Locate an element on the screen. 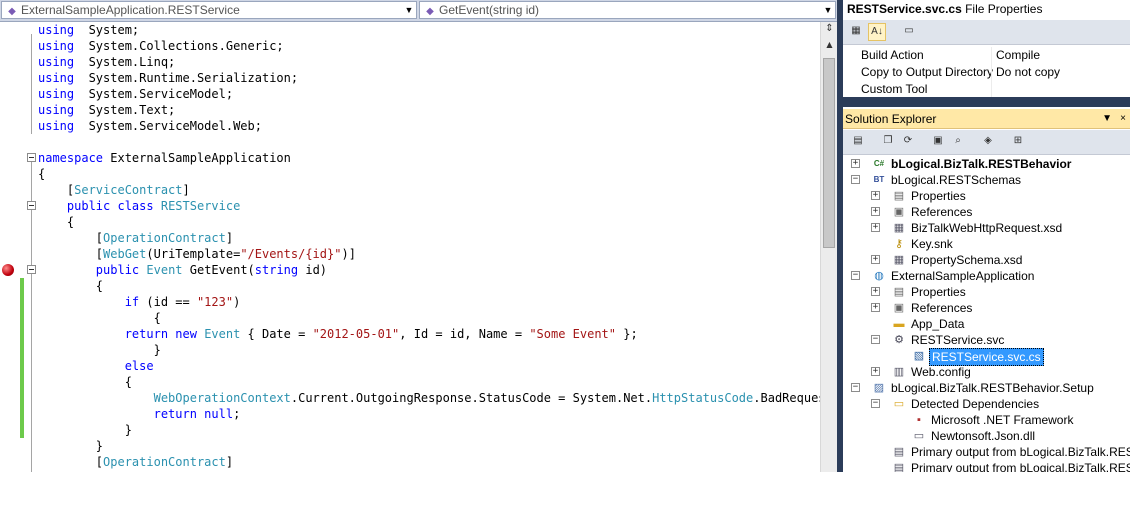  code-line: using System.ServiceModel; is located at coordinates (410, 94).